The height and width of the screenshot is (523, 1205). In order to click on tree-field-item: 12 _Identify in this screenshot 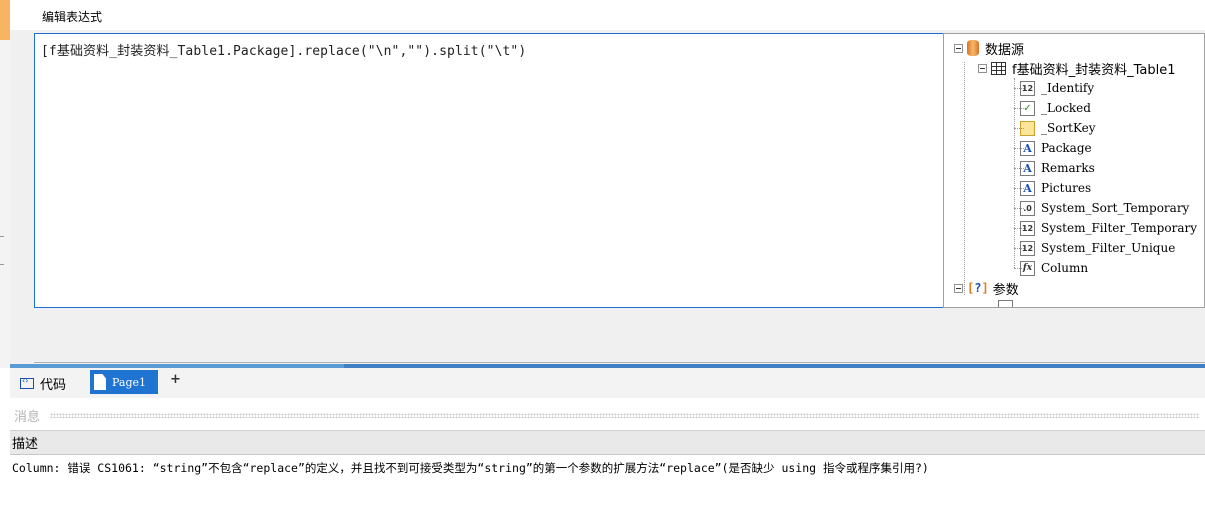, I will do `click(1054, 88)`.